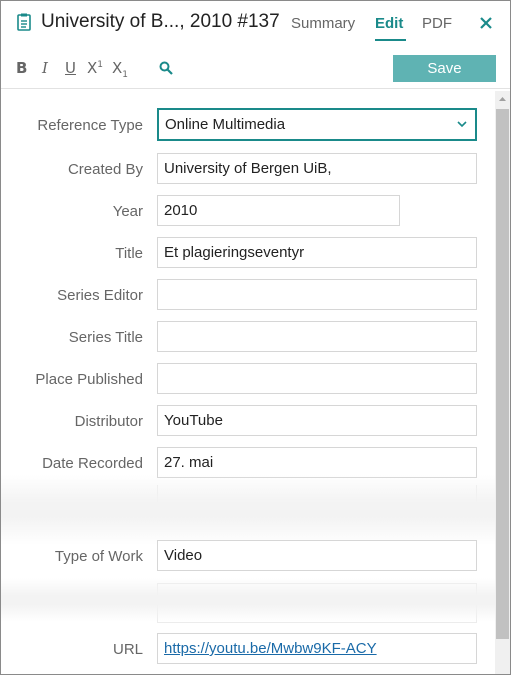 This screenshot has width=511, height=675. Describe the element at coordinates (45, 68) in the screenshot. I see `italic-button: I` at that location.